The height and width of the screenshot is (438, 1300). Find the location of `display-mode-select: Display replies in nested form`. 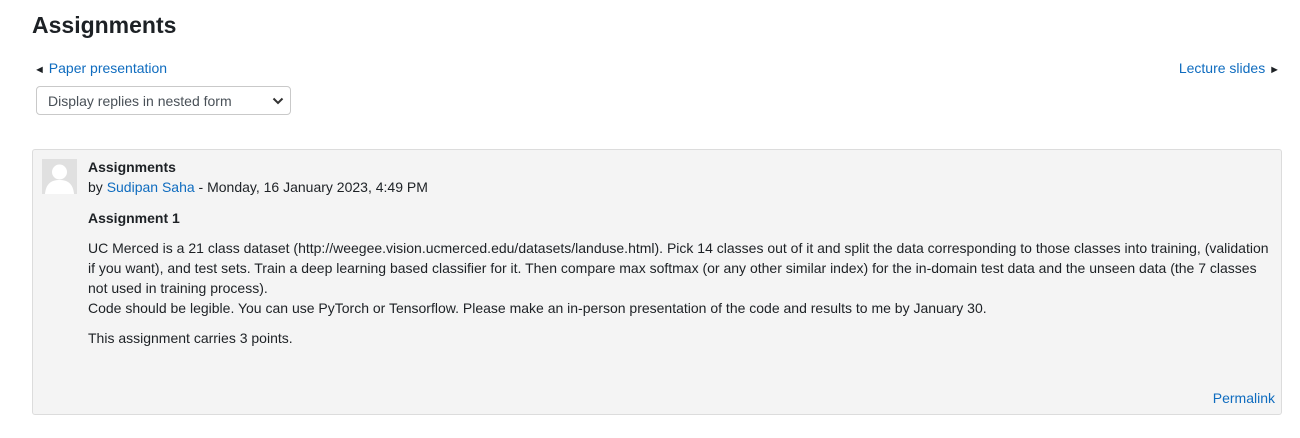

display-mode-select: Display replies in nested form is located at coordinates (163, 100).